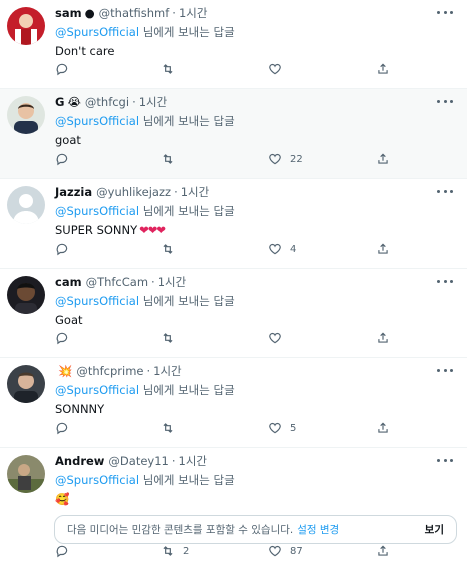 The image size is (467, 570). I want to click on like-button: 22, so click(285, 159).